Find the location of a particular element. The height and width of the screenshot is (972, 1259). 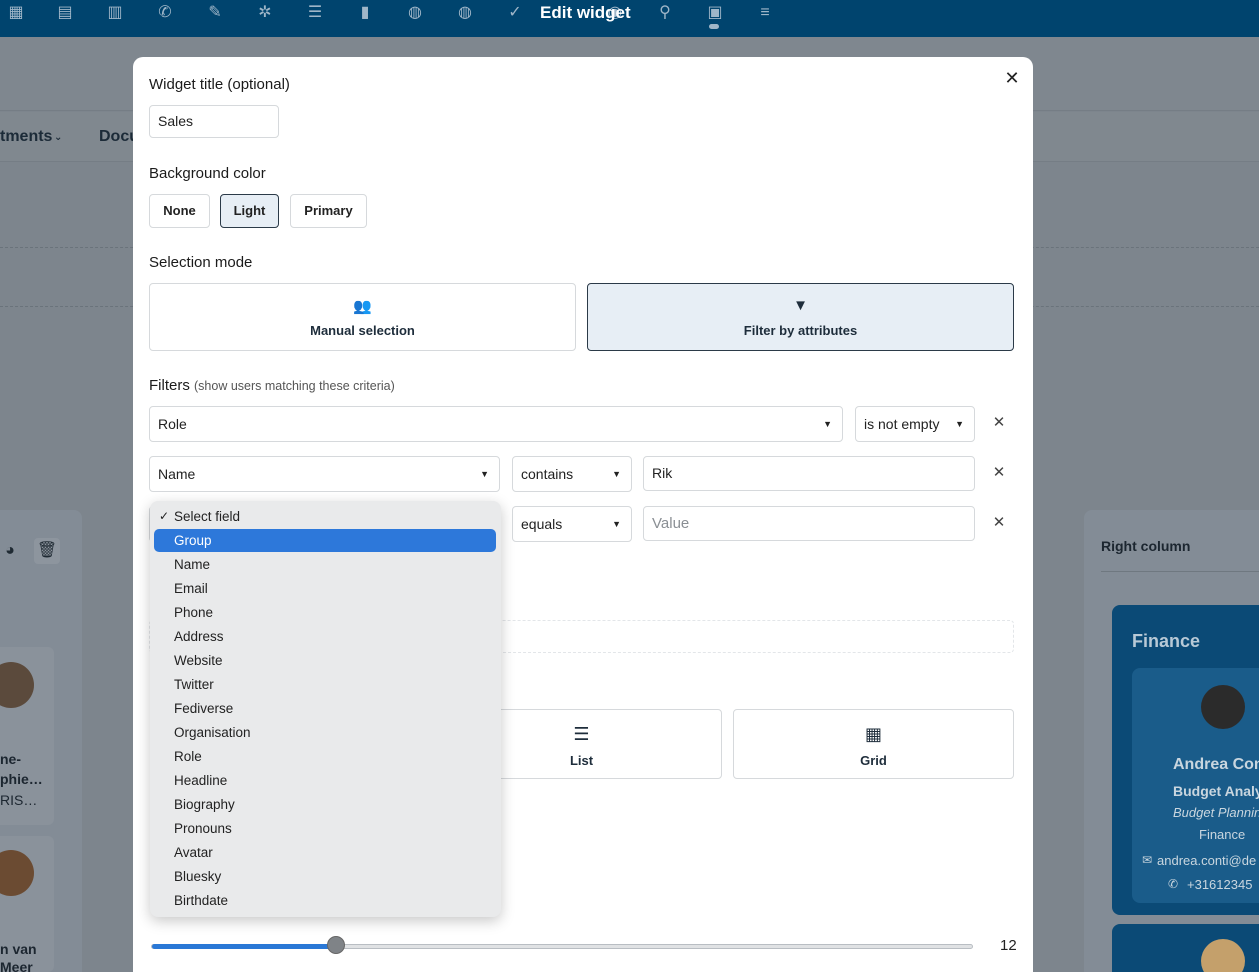

align-icon: ≡ is located at coordinates (765, 13).